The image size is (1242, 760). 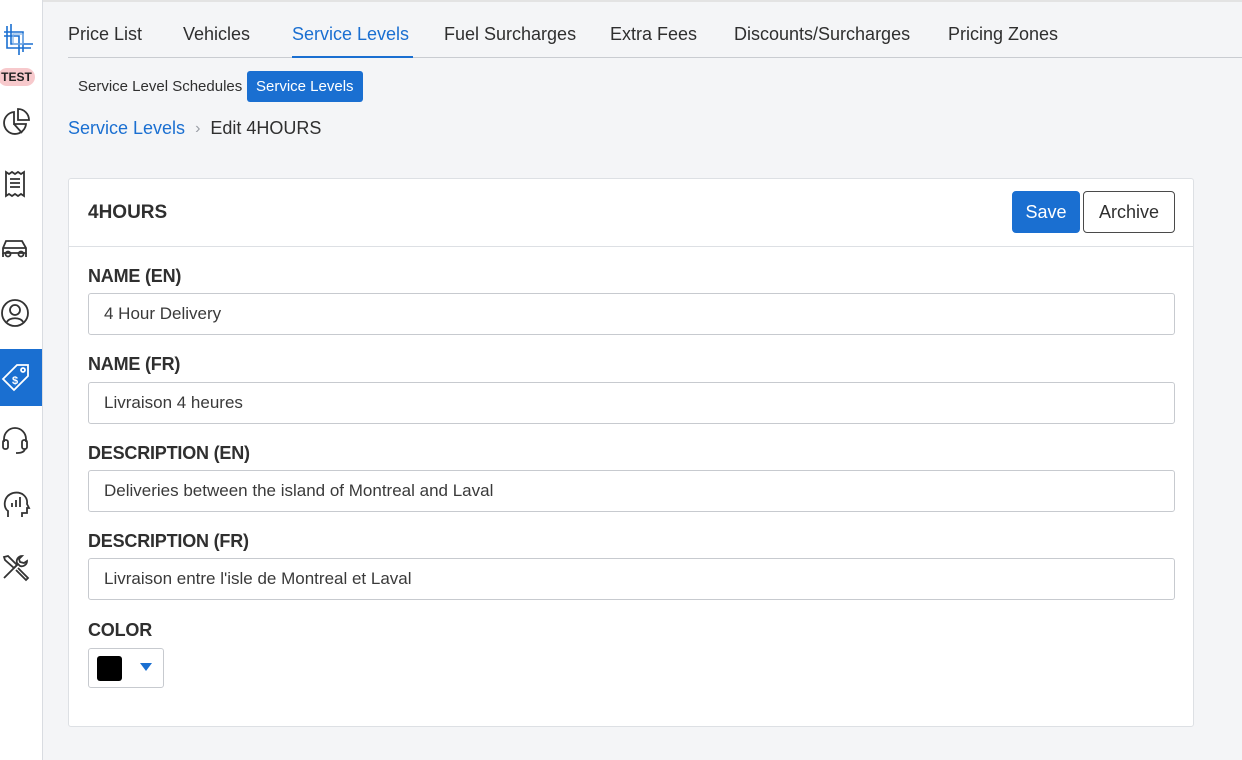 I want to click on sidebar: TEST $, so click(x=21, y=380).